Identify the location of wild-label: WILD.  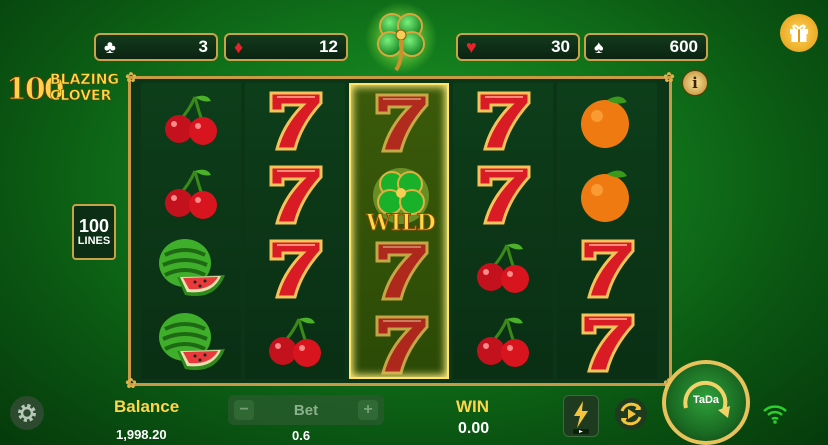
(401, 223).